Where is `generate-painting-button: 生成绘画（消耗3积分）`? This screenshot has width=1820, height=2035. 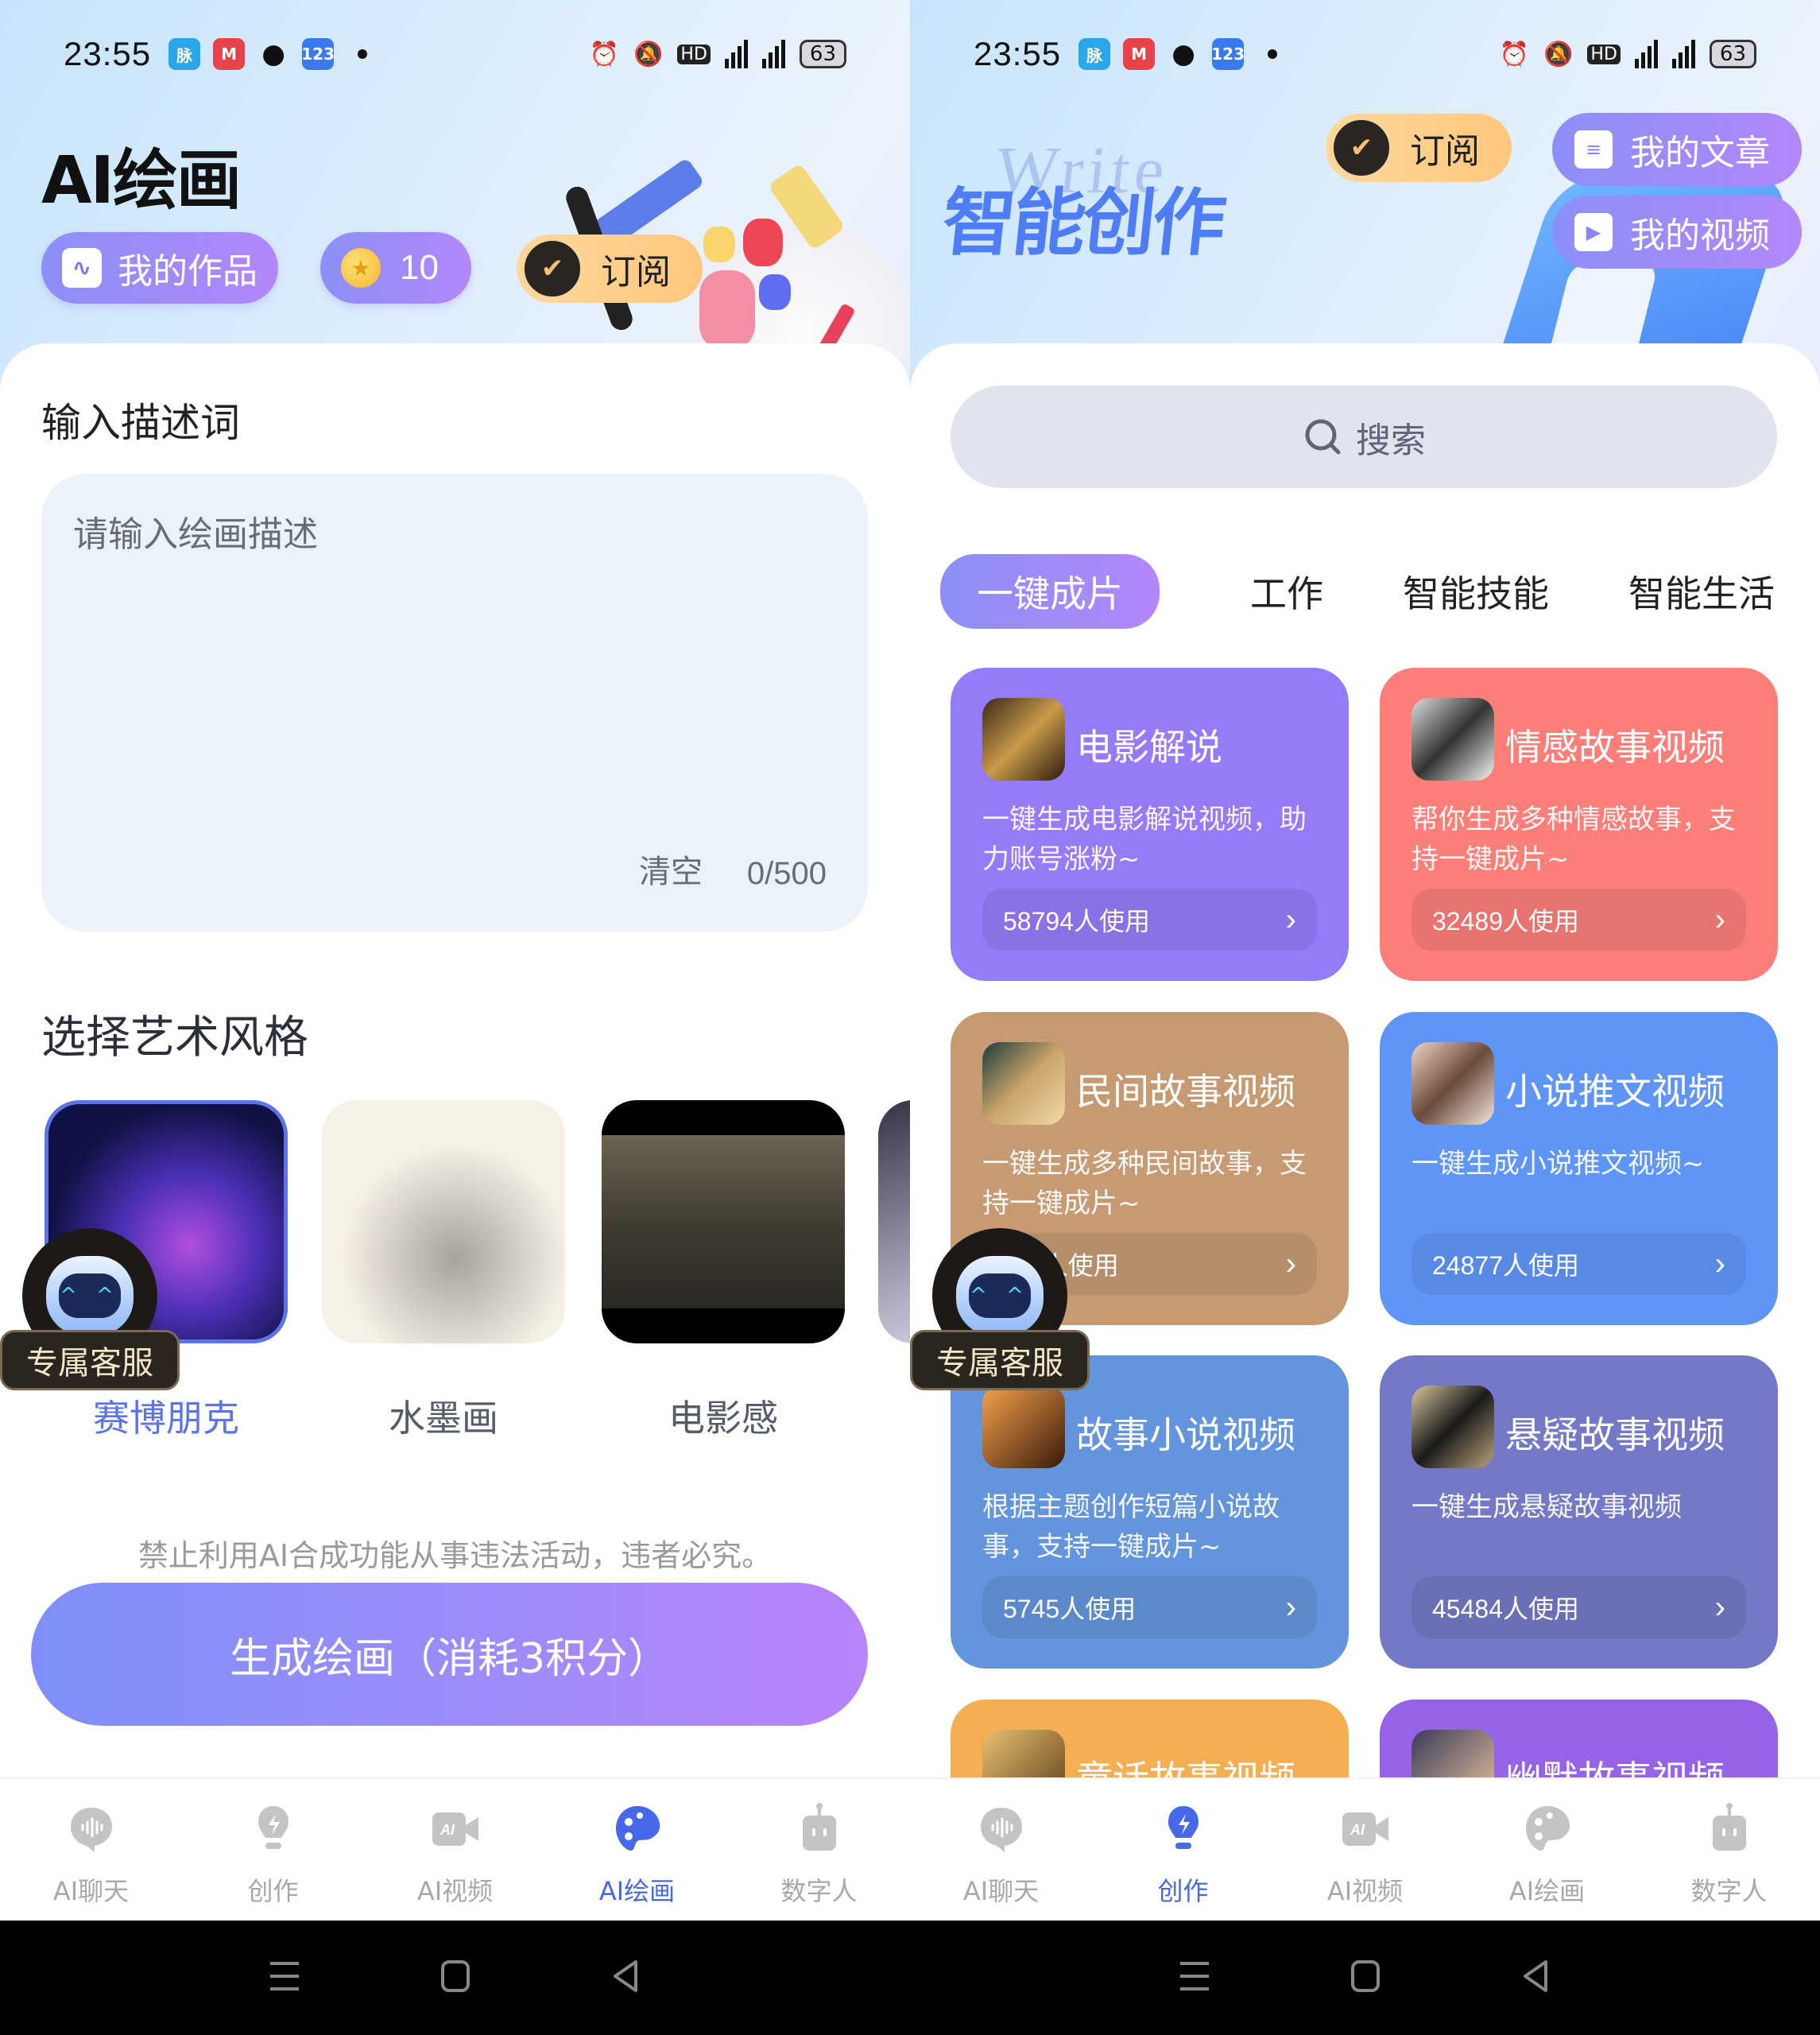 generate-painting-button: 生成绘画（消耗3积分） is located at coordinates (449, 1654).